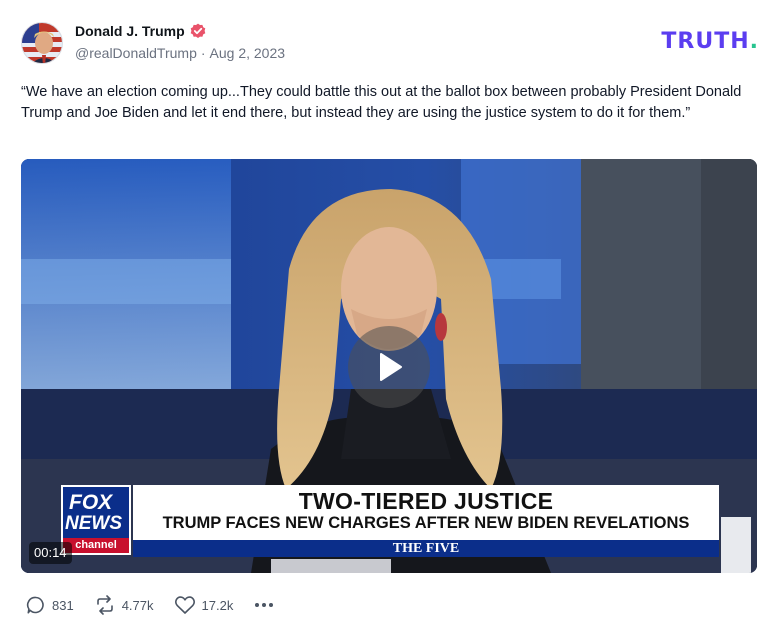 This screenshot has width=778, height=636. Describe the element at coordinates (705, 41) in the screenshot. I see `truth-logo-text: TRUTH` at that location.